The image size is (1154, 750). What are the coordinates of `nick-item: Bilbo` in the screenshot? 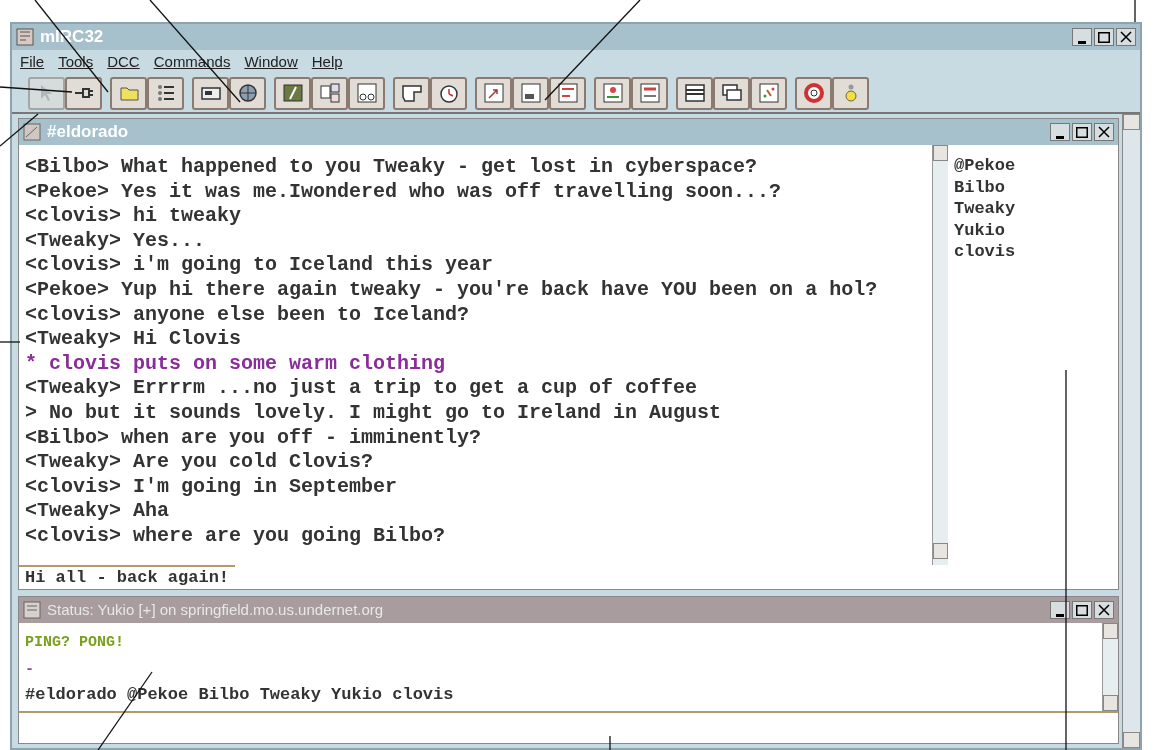 It's located at (1033, 187).